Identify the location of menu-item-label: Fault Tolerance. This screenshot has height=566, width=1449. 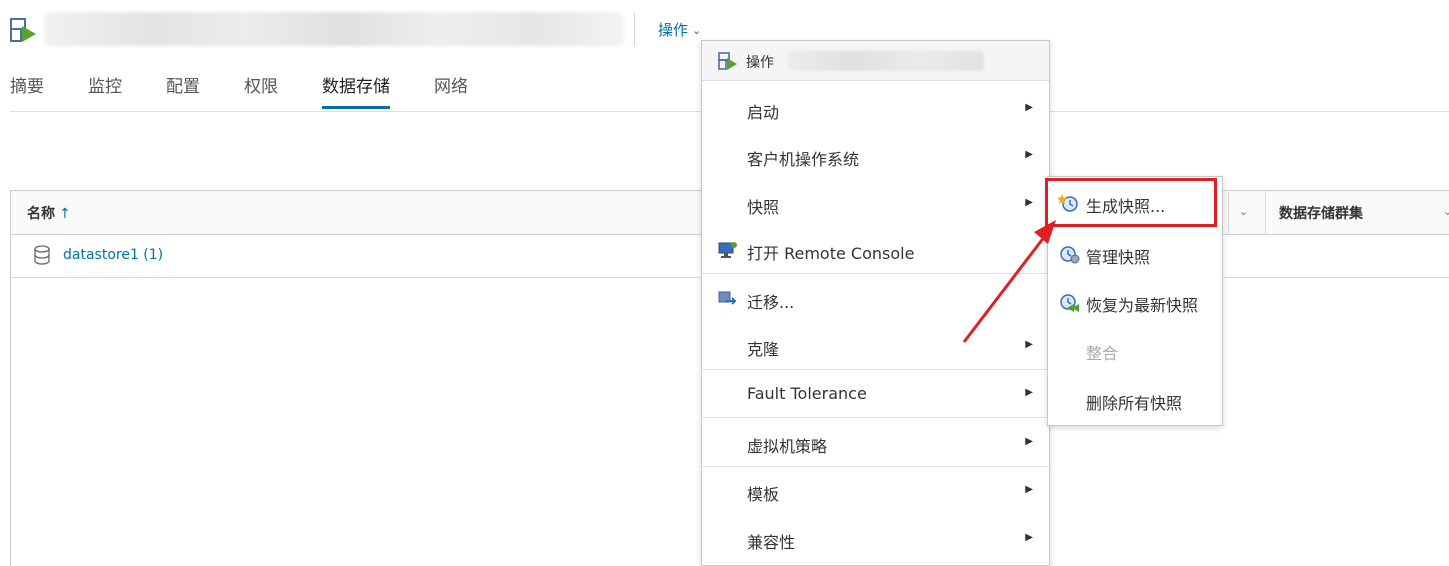
(807, 393).